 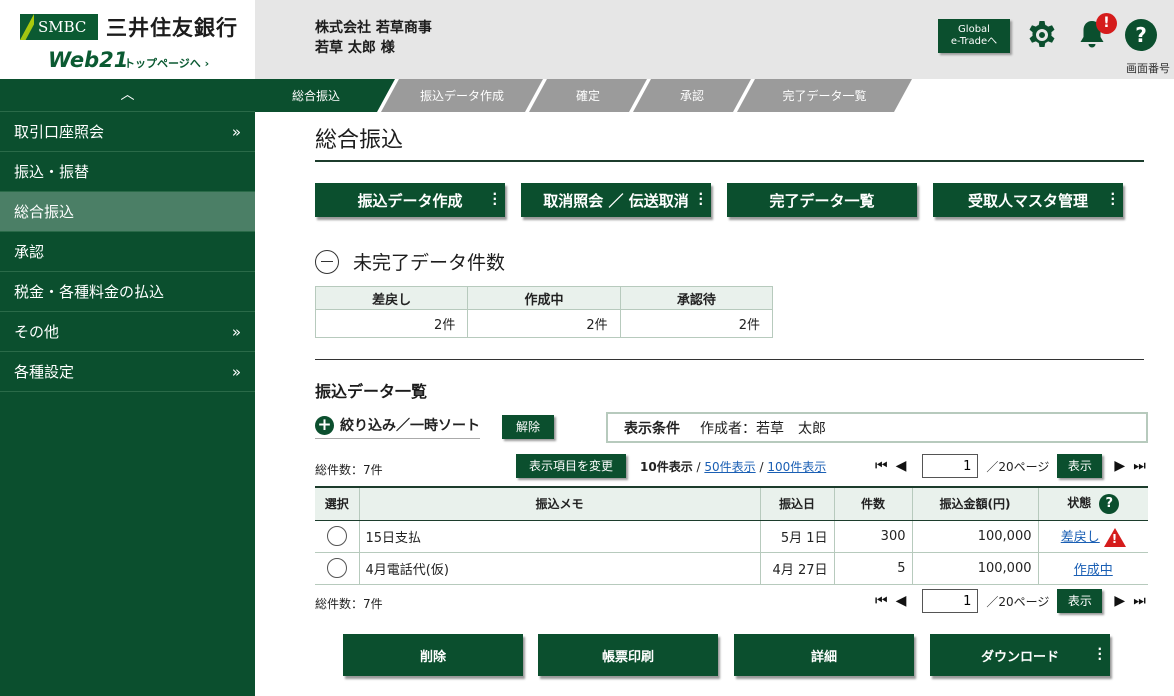 I want to click on sidebar-item-other: その他 », so click(x=127, y=332).